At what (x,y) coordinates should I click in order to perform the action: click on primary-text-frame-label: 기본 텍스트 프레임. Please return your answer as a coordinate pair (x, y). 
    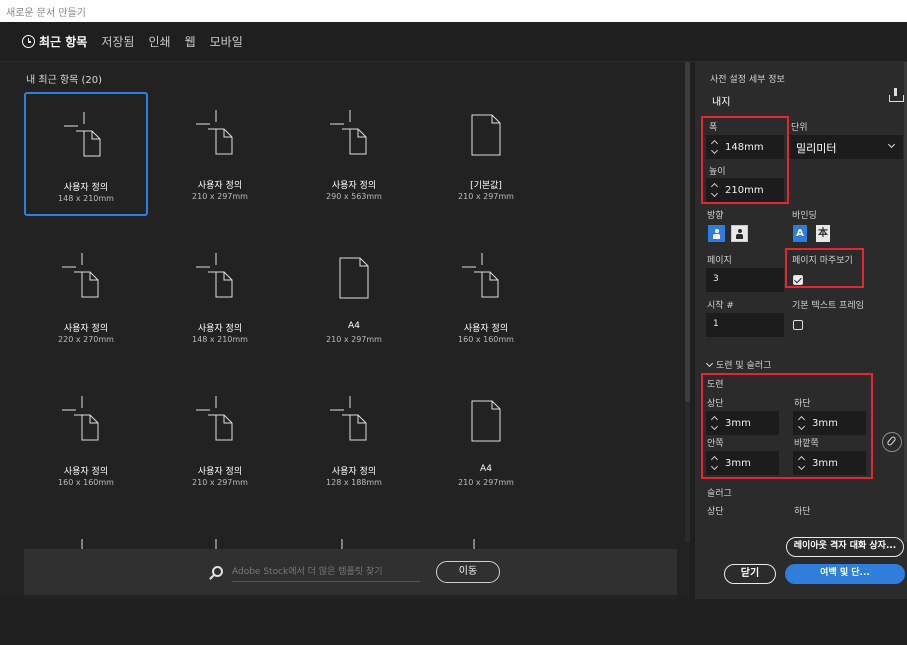
    Looking at the image, I should click on (828, 306).